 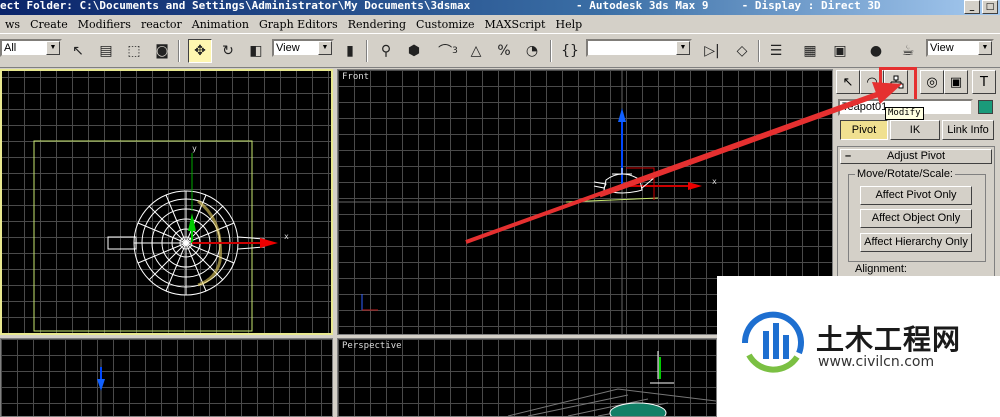 What do you see at coordinates (532, 51) in the screenshot?
I see `spinner-snap-icon: ◔` at bounding box center [532, 51].